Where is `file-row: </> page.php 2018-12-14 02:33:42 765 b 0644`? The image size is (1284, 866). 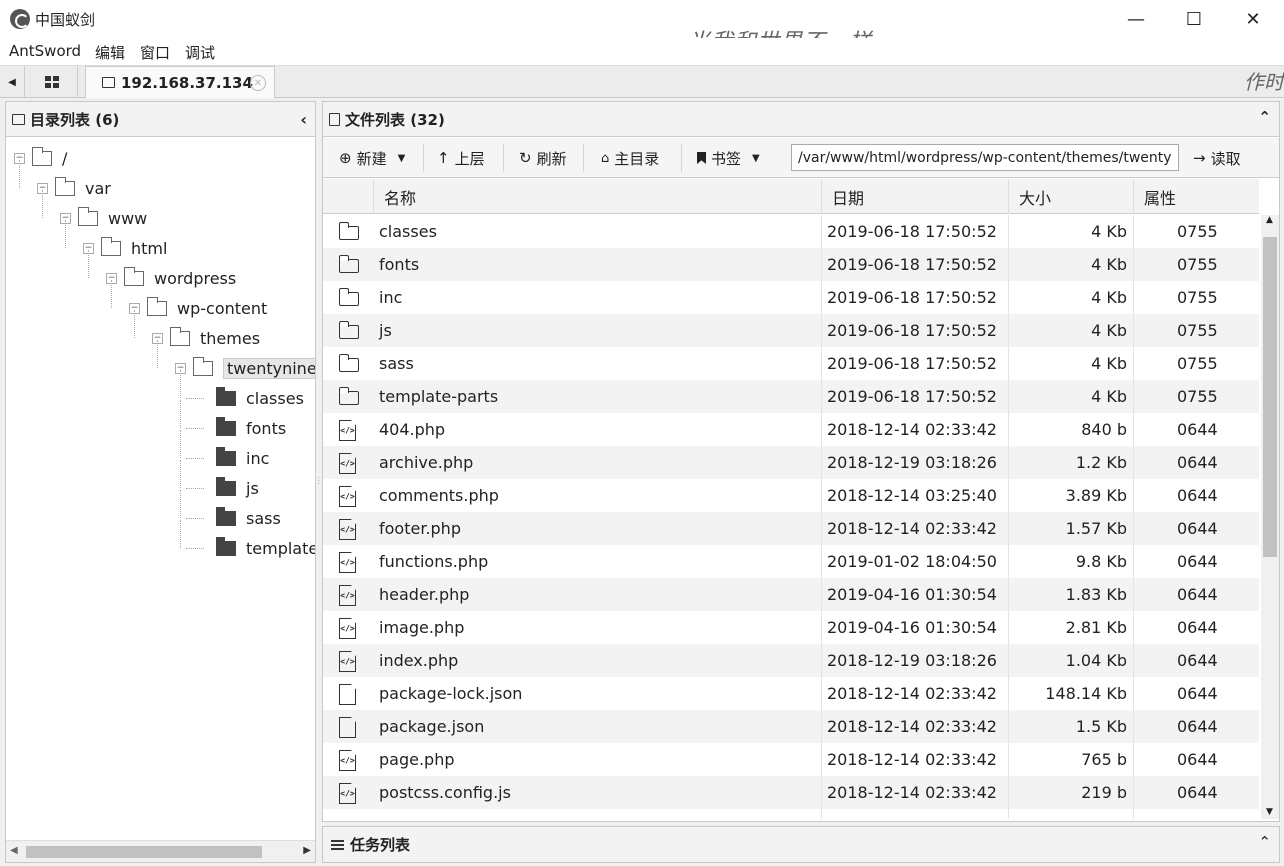 file-row: </> page.php 2018-12-14 02:33:42 765 b 0644 is located at coordinates (791, 759).